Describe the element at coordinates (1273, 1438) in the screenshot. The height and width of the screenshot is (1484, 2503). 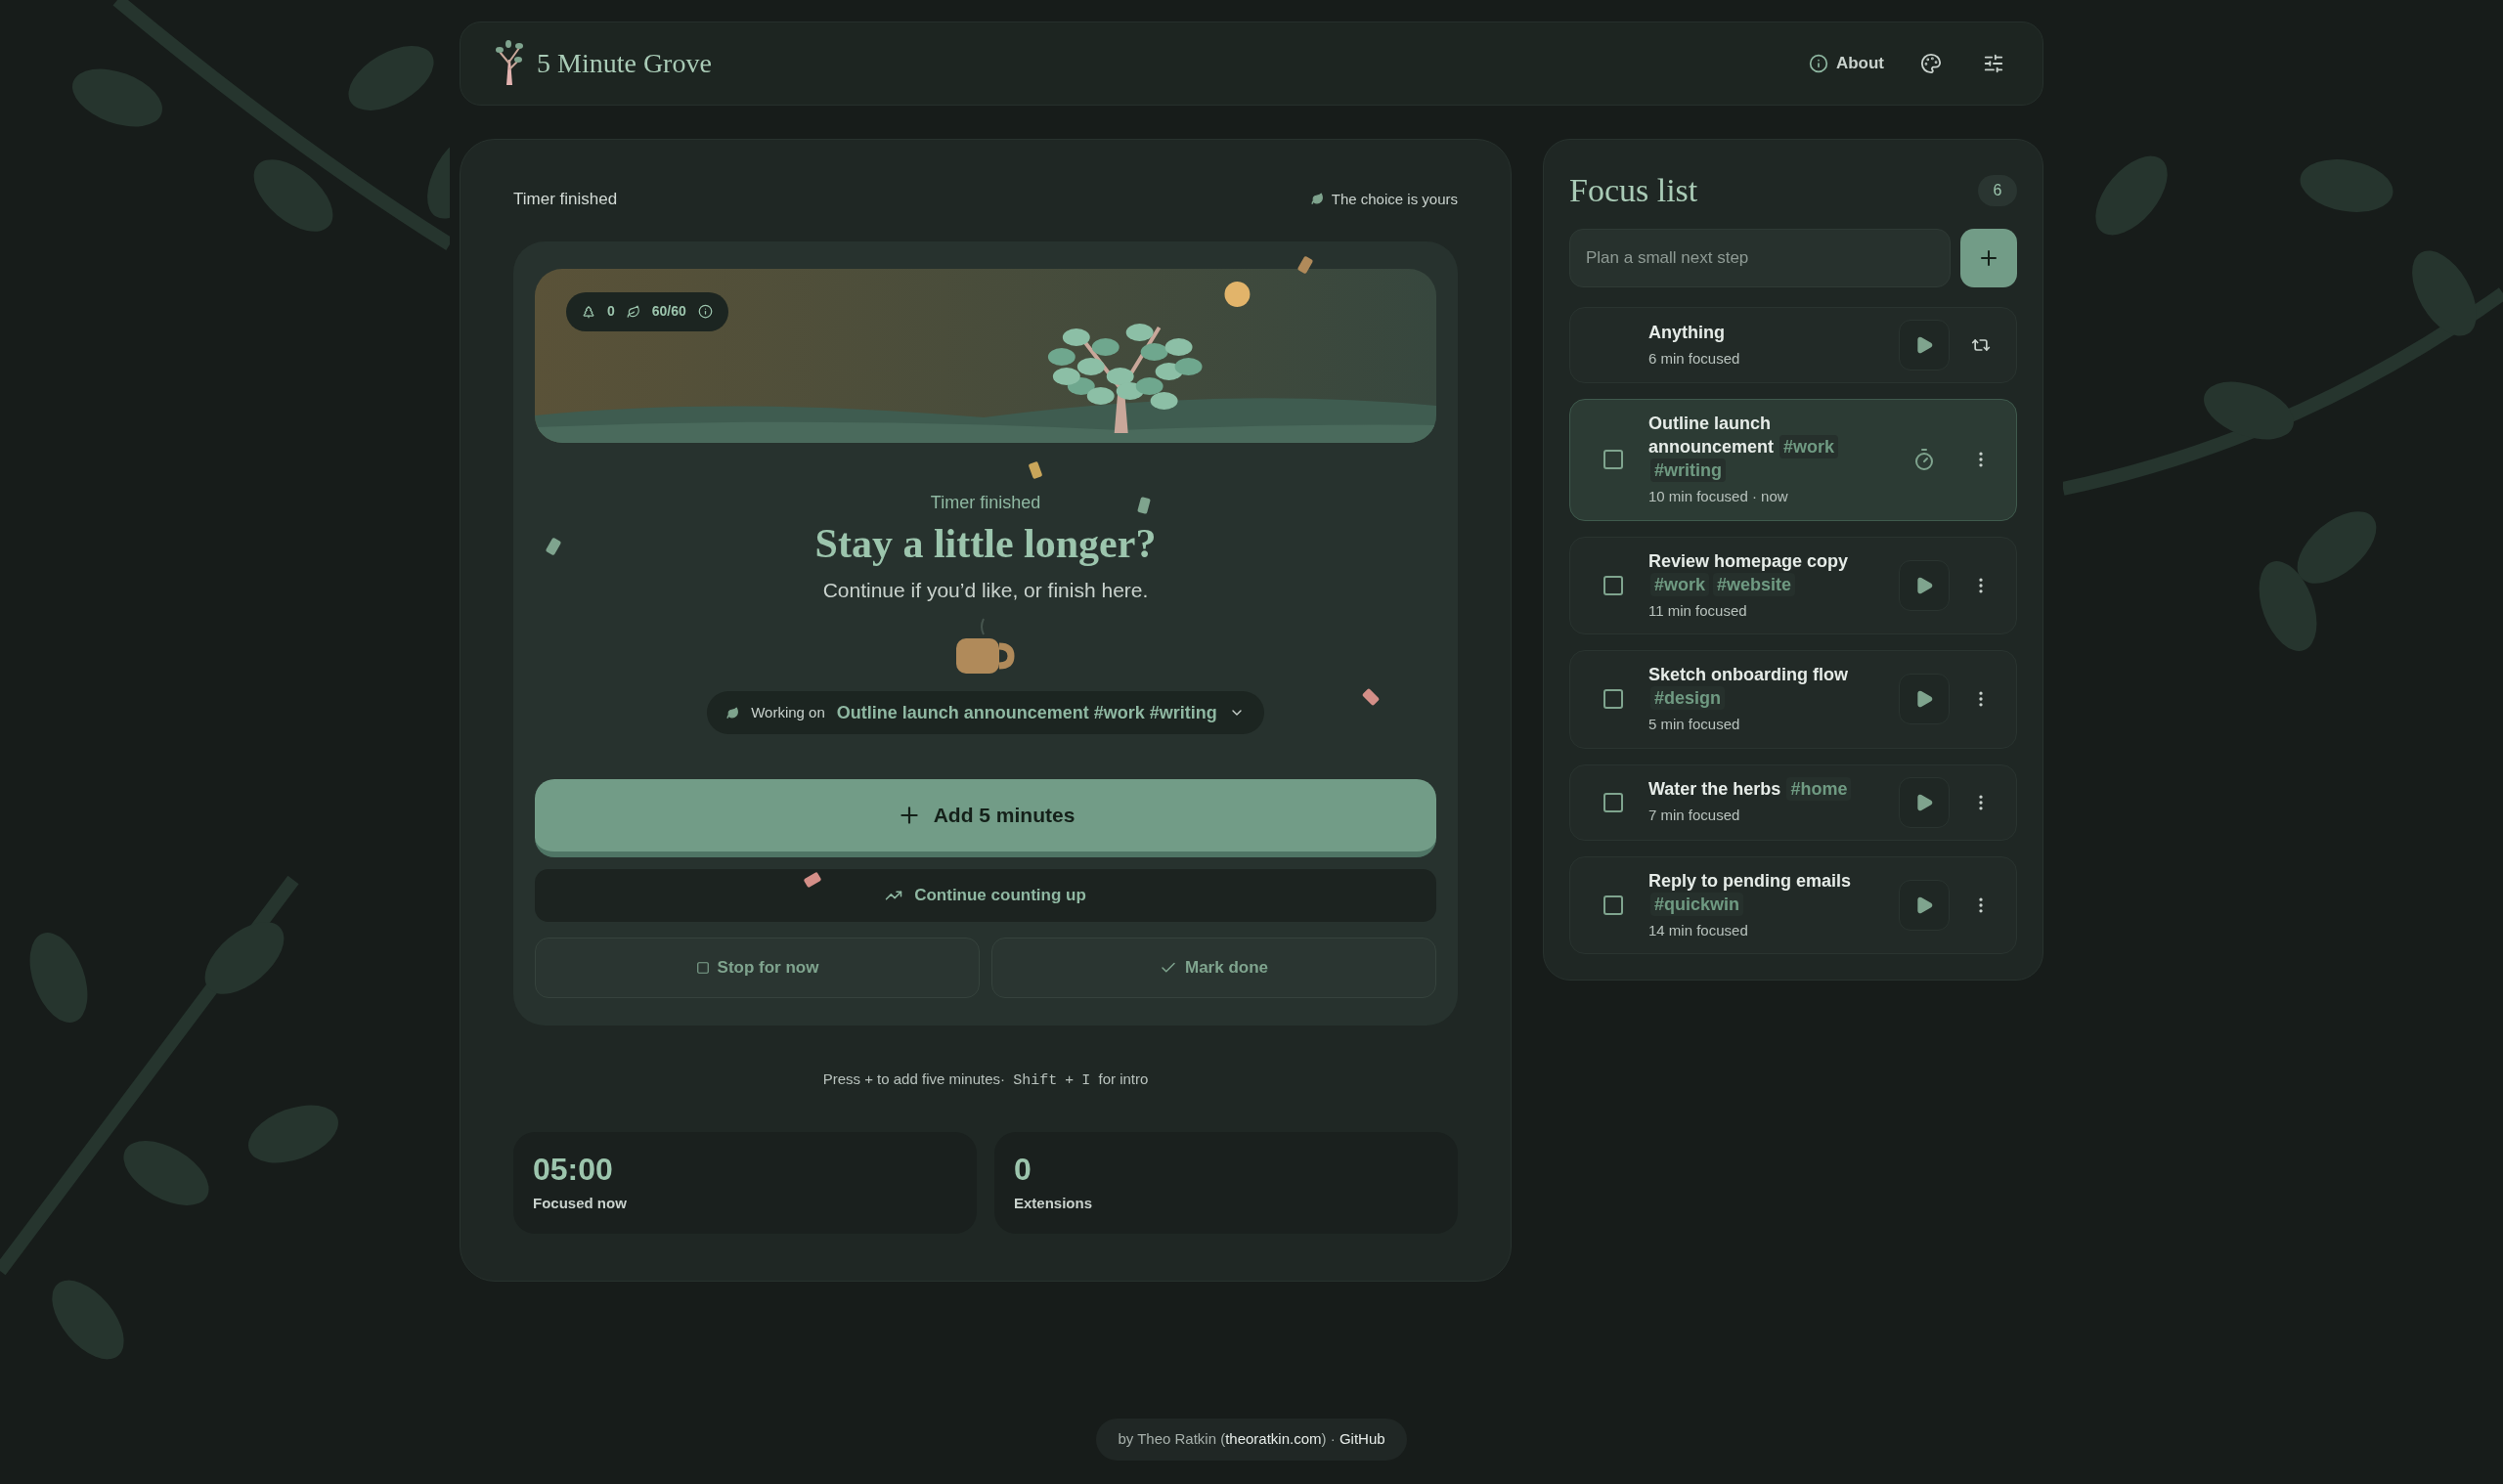
I see `site-link: theoratkin.com` at that location.